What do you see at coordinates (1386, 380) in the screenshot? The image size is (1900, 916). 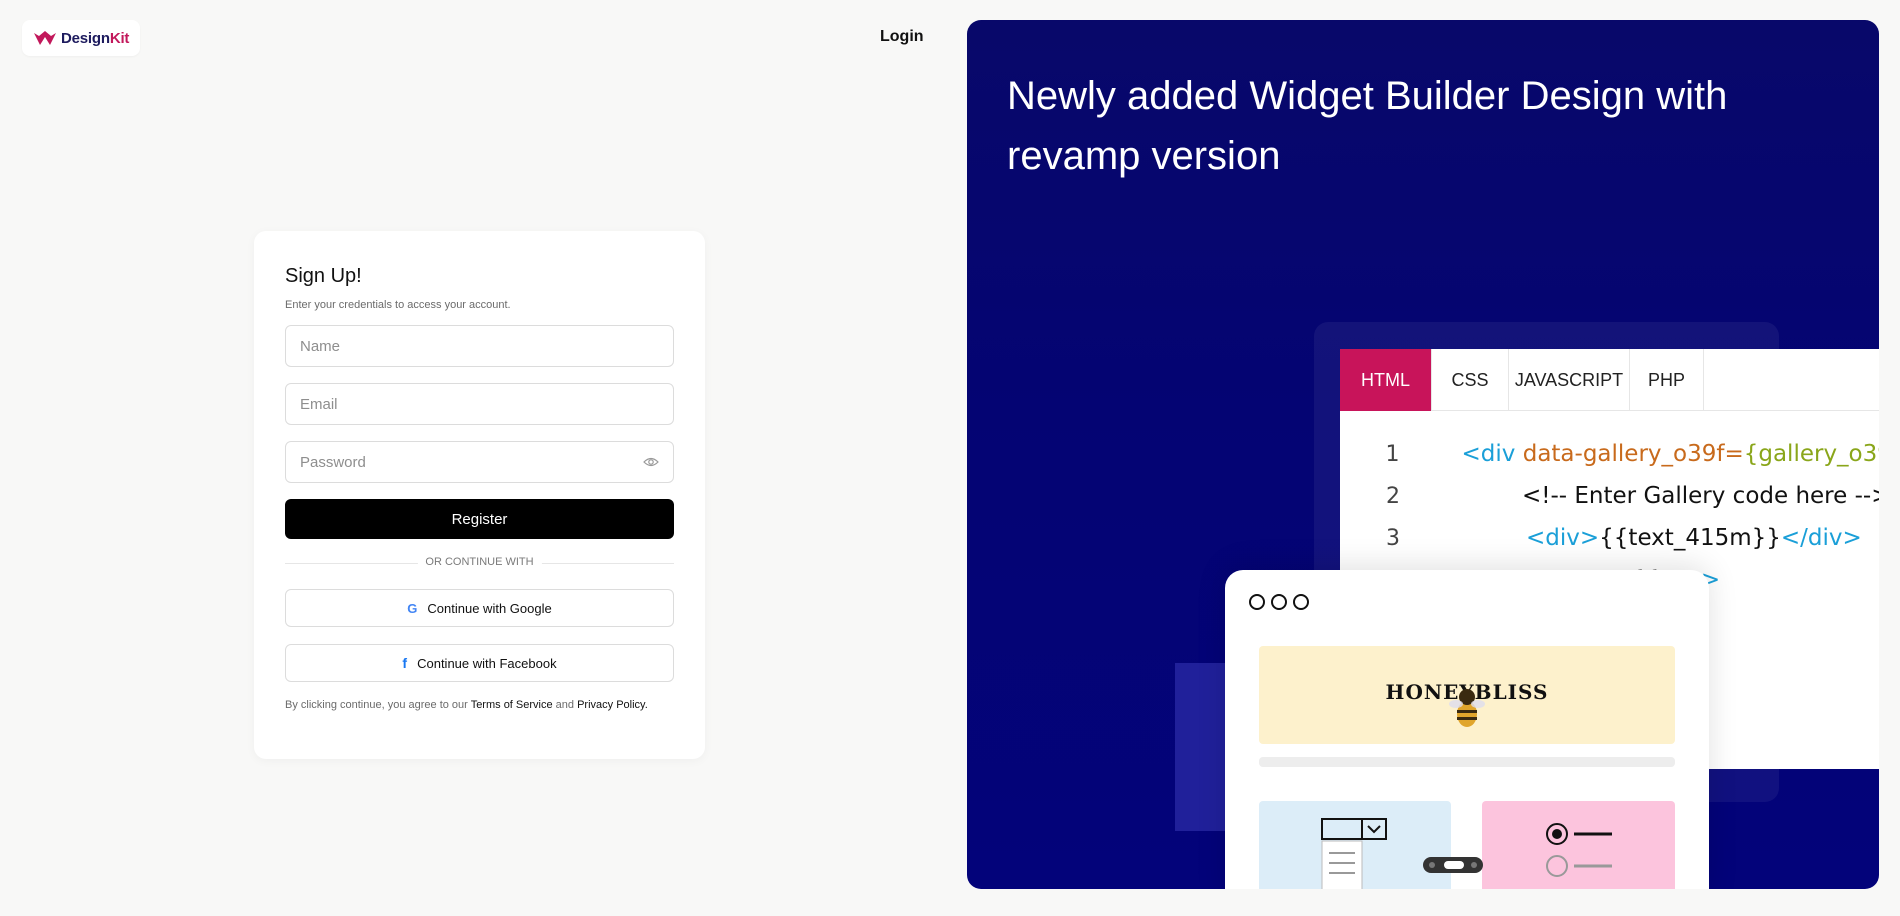 I see `tab-html: HTML` at bounding box center [1386, 380].